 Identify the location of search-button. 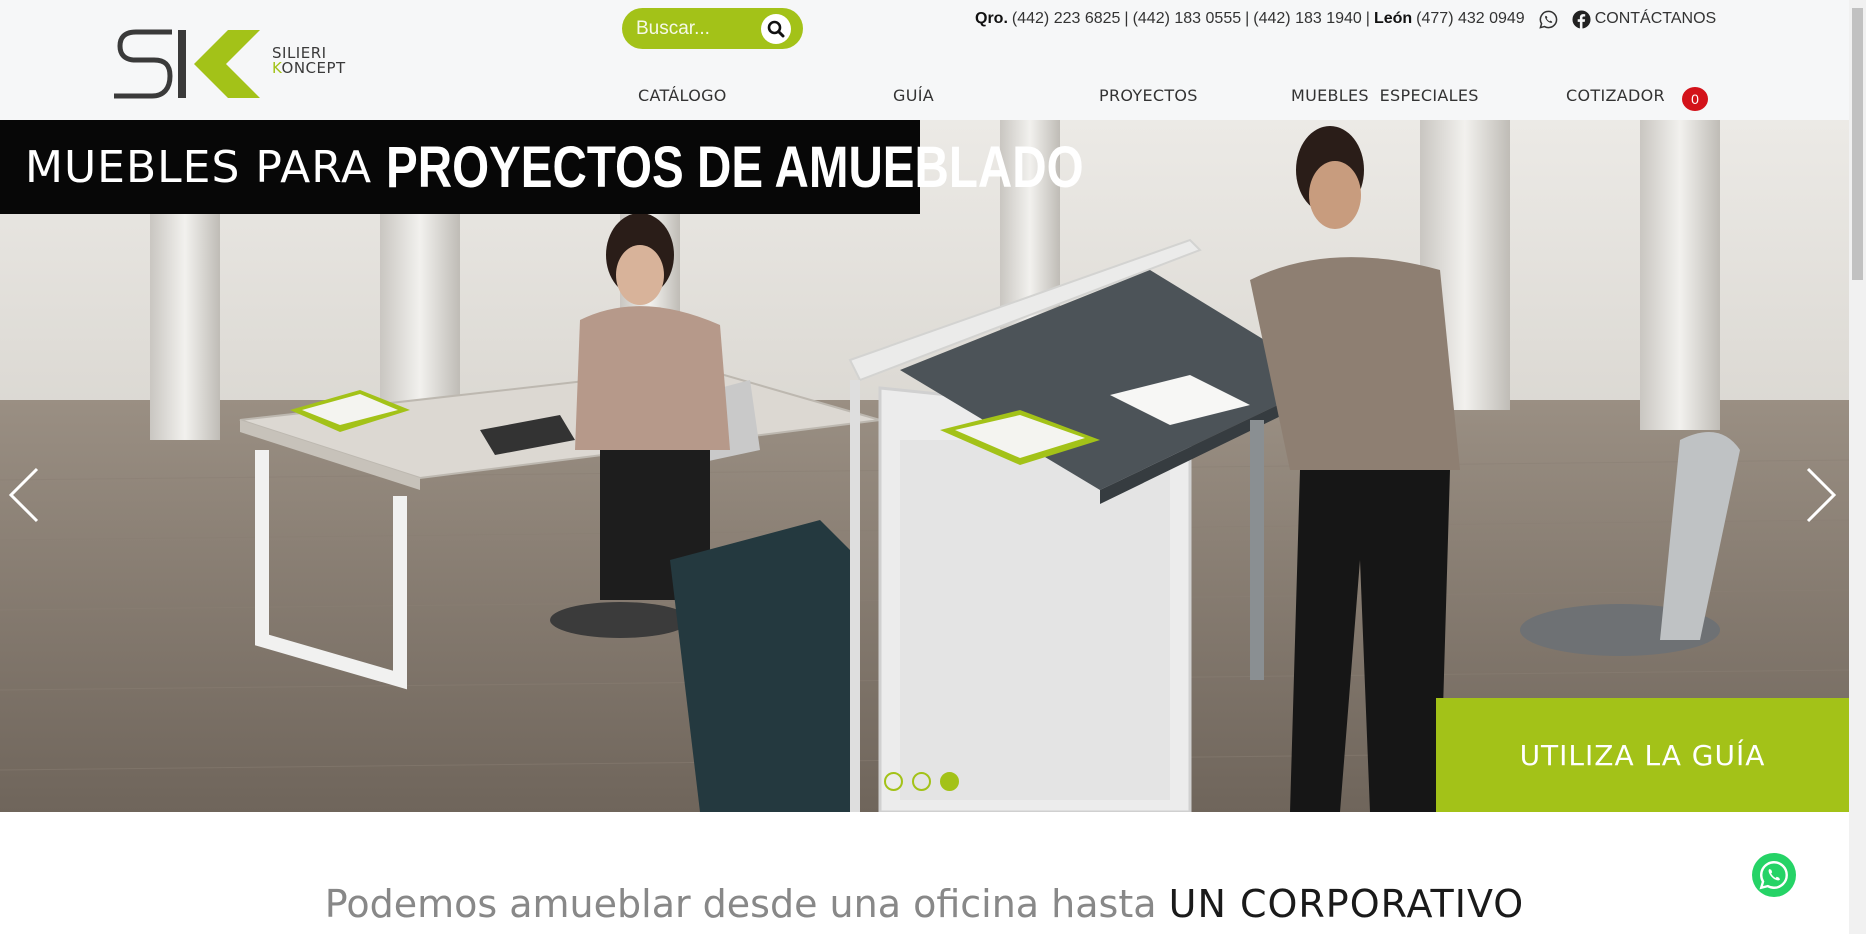
(776, 29).